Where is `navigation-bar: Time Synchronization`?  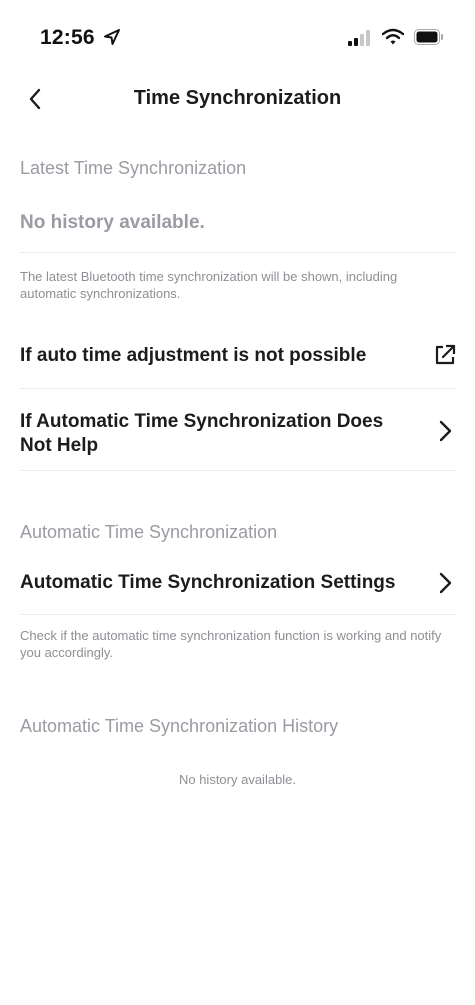
navigation-bar: Time Synchronization is located at coordinates (237, 98).